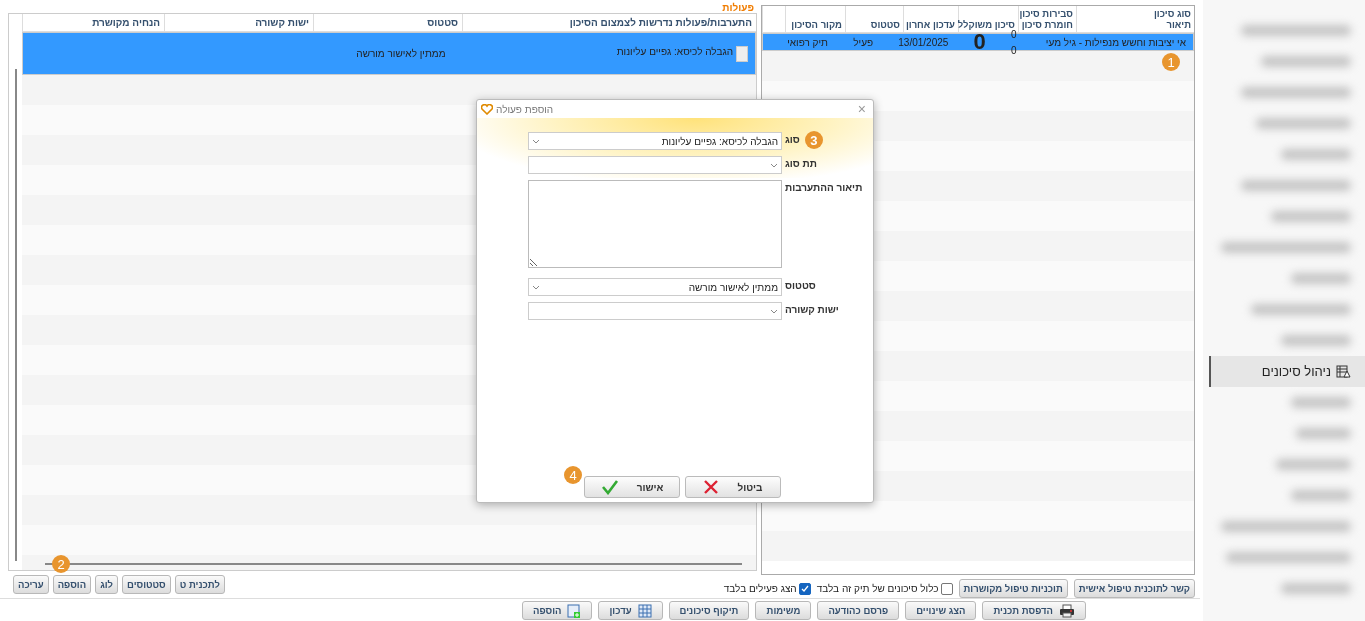 This screenshot has width=1365, height=621. What do you see at coordinates (877, 588) in the screenshot?
I see `checkbox-label: כלול סיכונים של תיק זה בלבד` at bounding box center [877, 588].